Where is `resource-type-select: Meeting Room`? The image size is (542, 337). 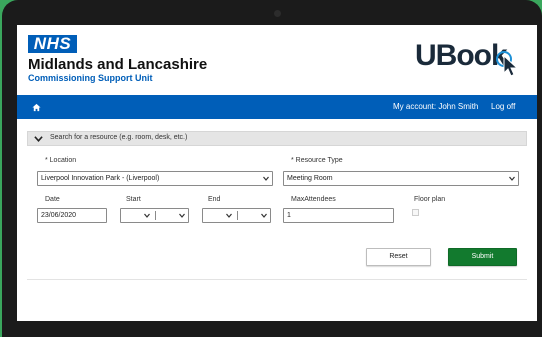 resource-type-select: Meeting Room is located at coordinates (401, 178).